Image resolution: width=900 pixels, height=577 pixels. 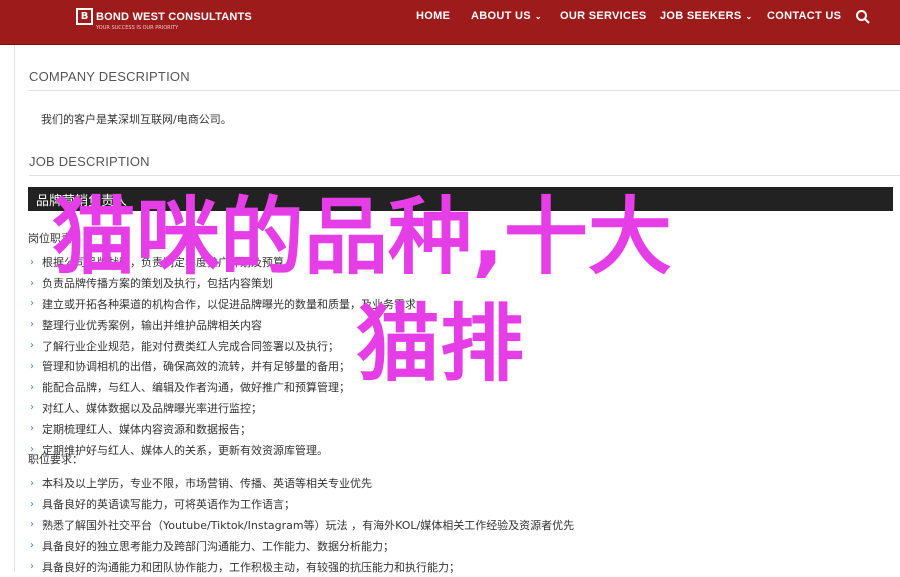 What do you see at coordinates (212, 546) in the screenshot?
I see `list-item: › 具备良好的独立思考能力及跨部门沟通能力、工作能力、数据分析能力；` at bounding box center [212, 546].